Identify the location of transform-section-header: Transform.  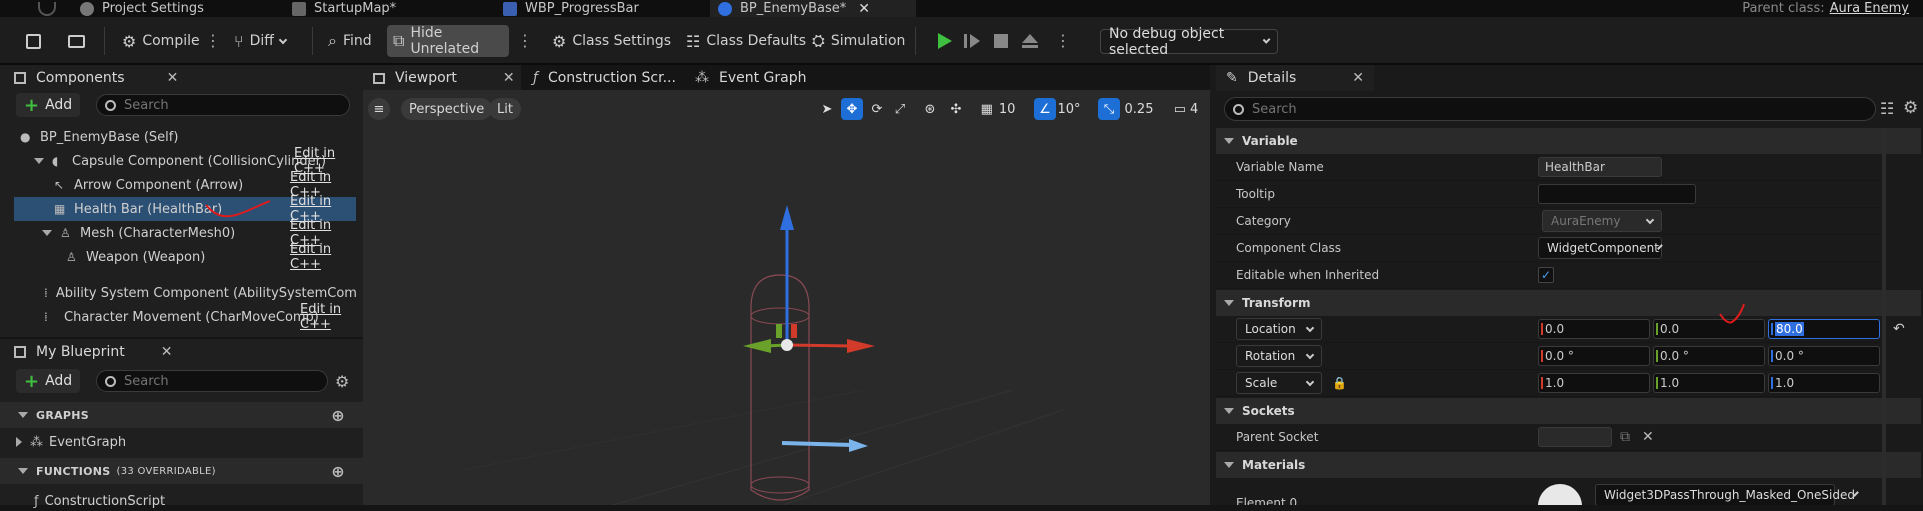
(1568, 303).